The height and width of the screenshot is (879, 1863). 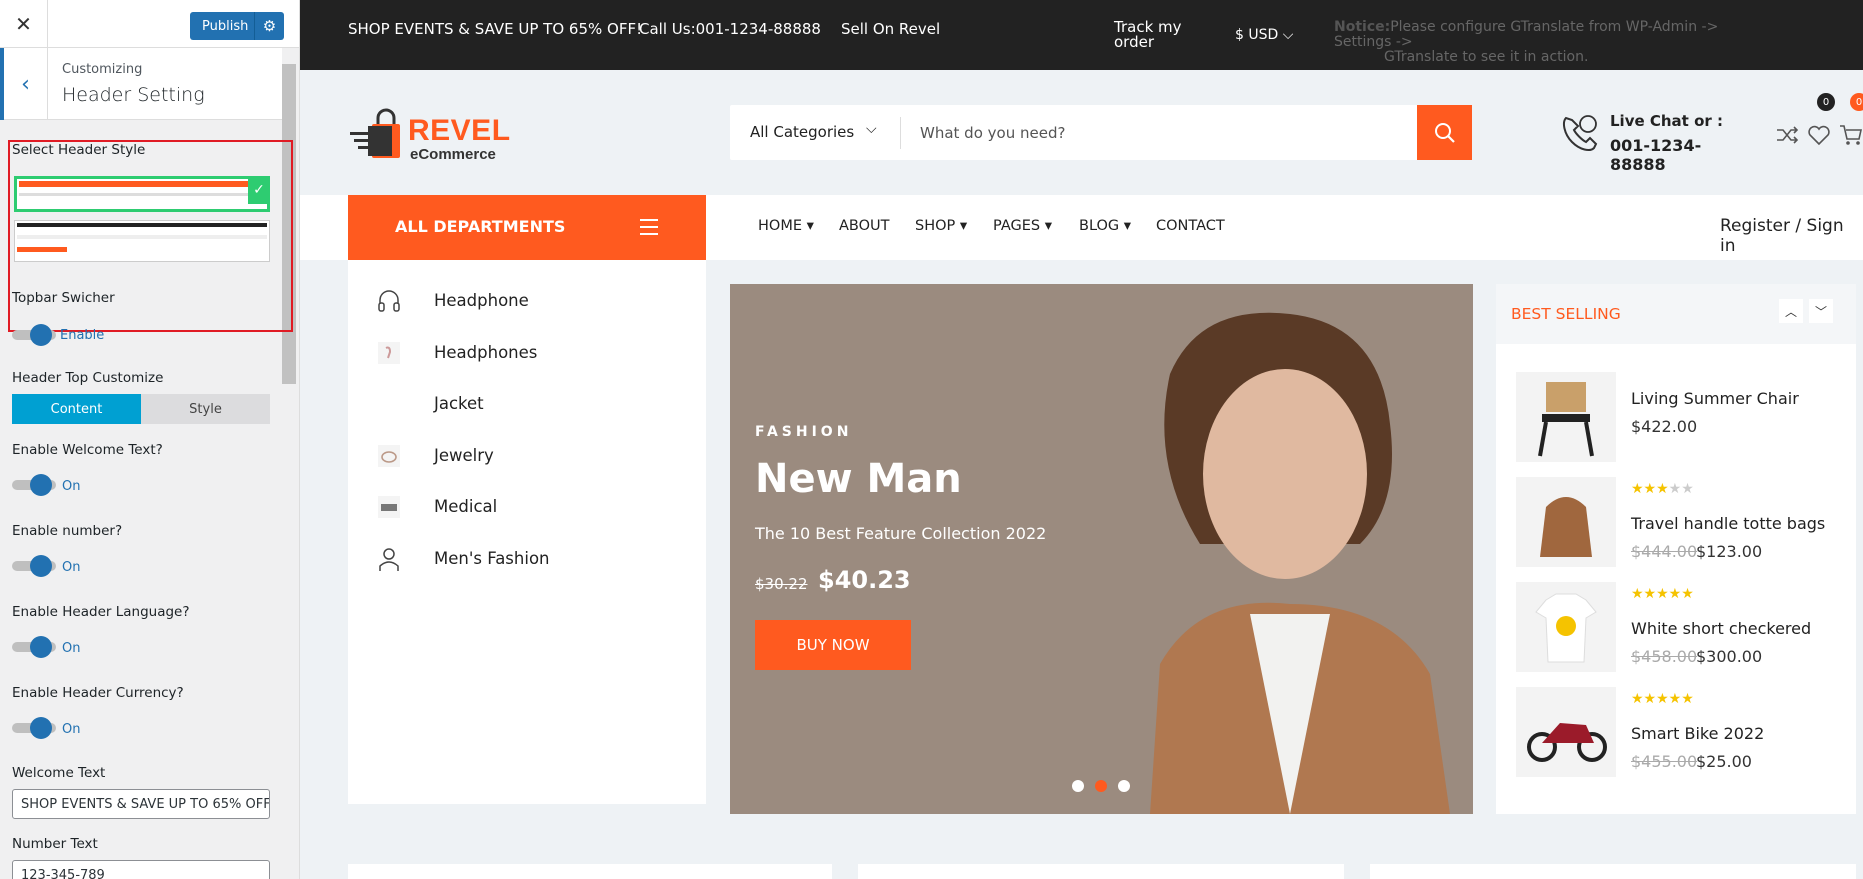 What do you see at coordinates (1791, 236) in the screenshot?
I see `register-signin-link: Register / Sign in` at bounding box center [1791, 236].